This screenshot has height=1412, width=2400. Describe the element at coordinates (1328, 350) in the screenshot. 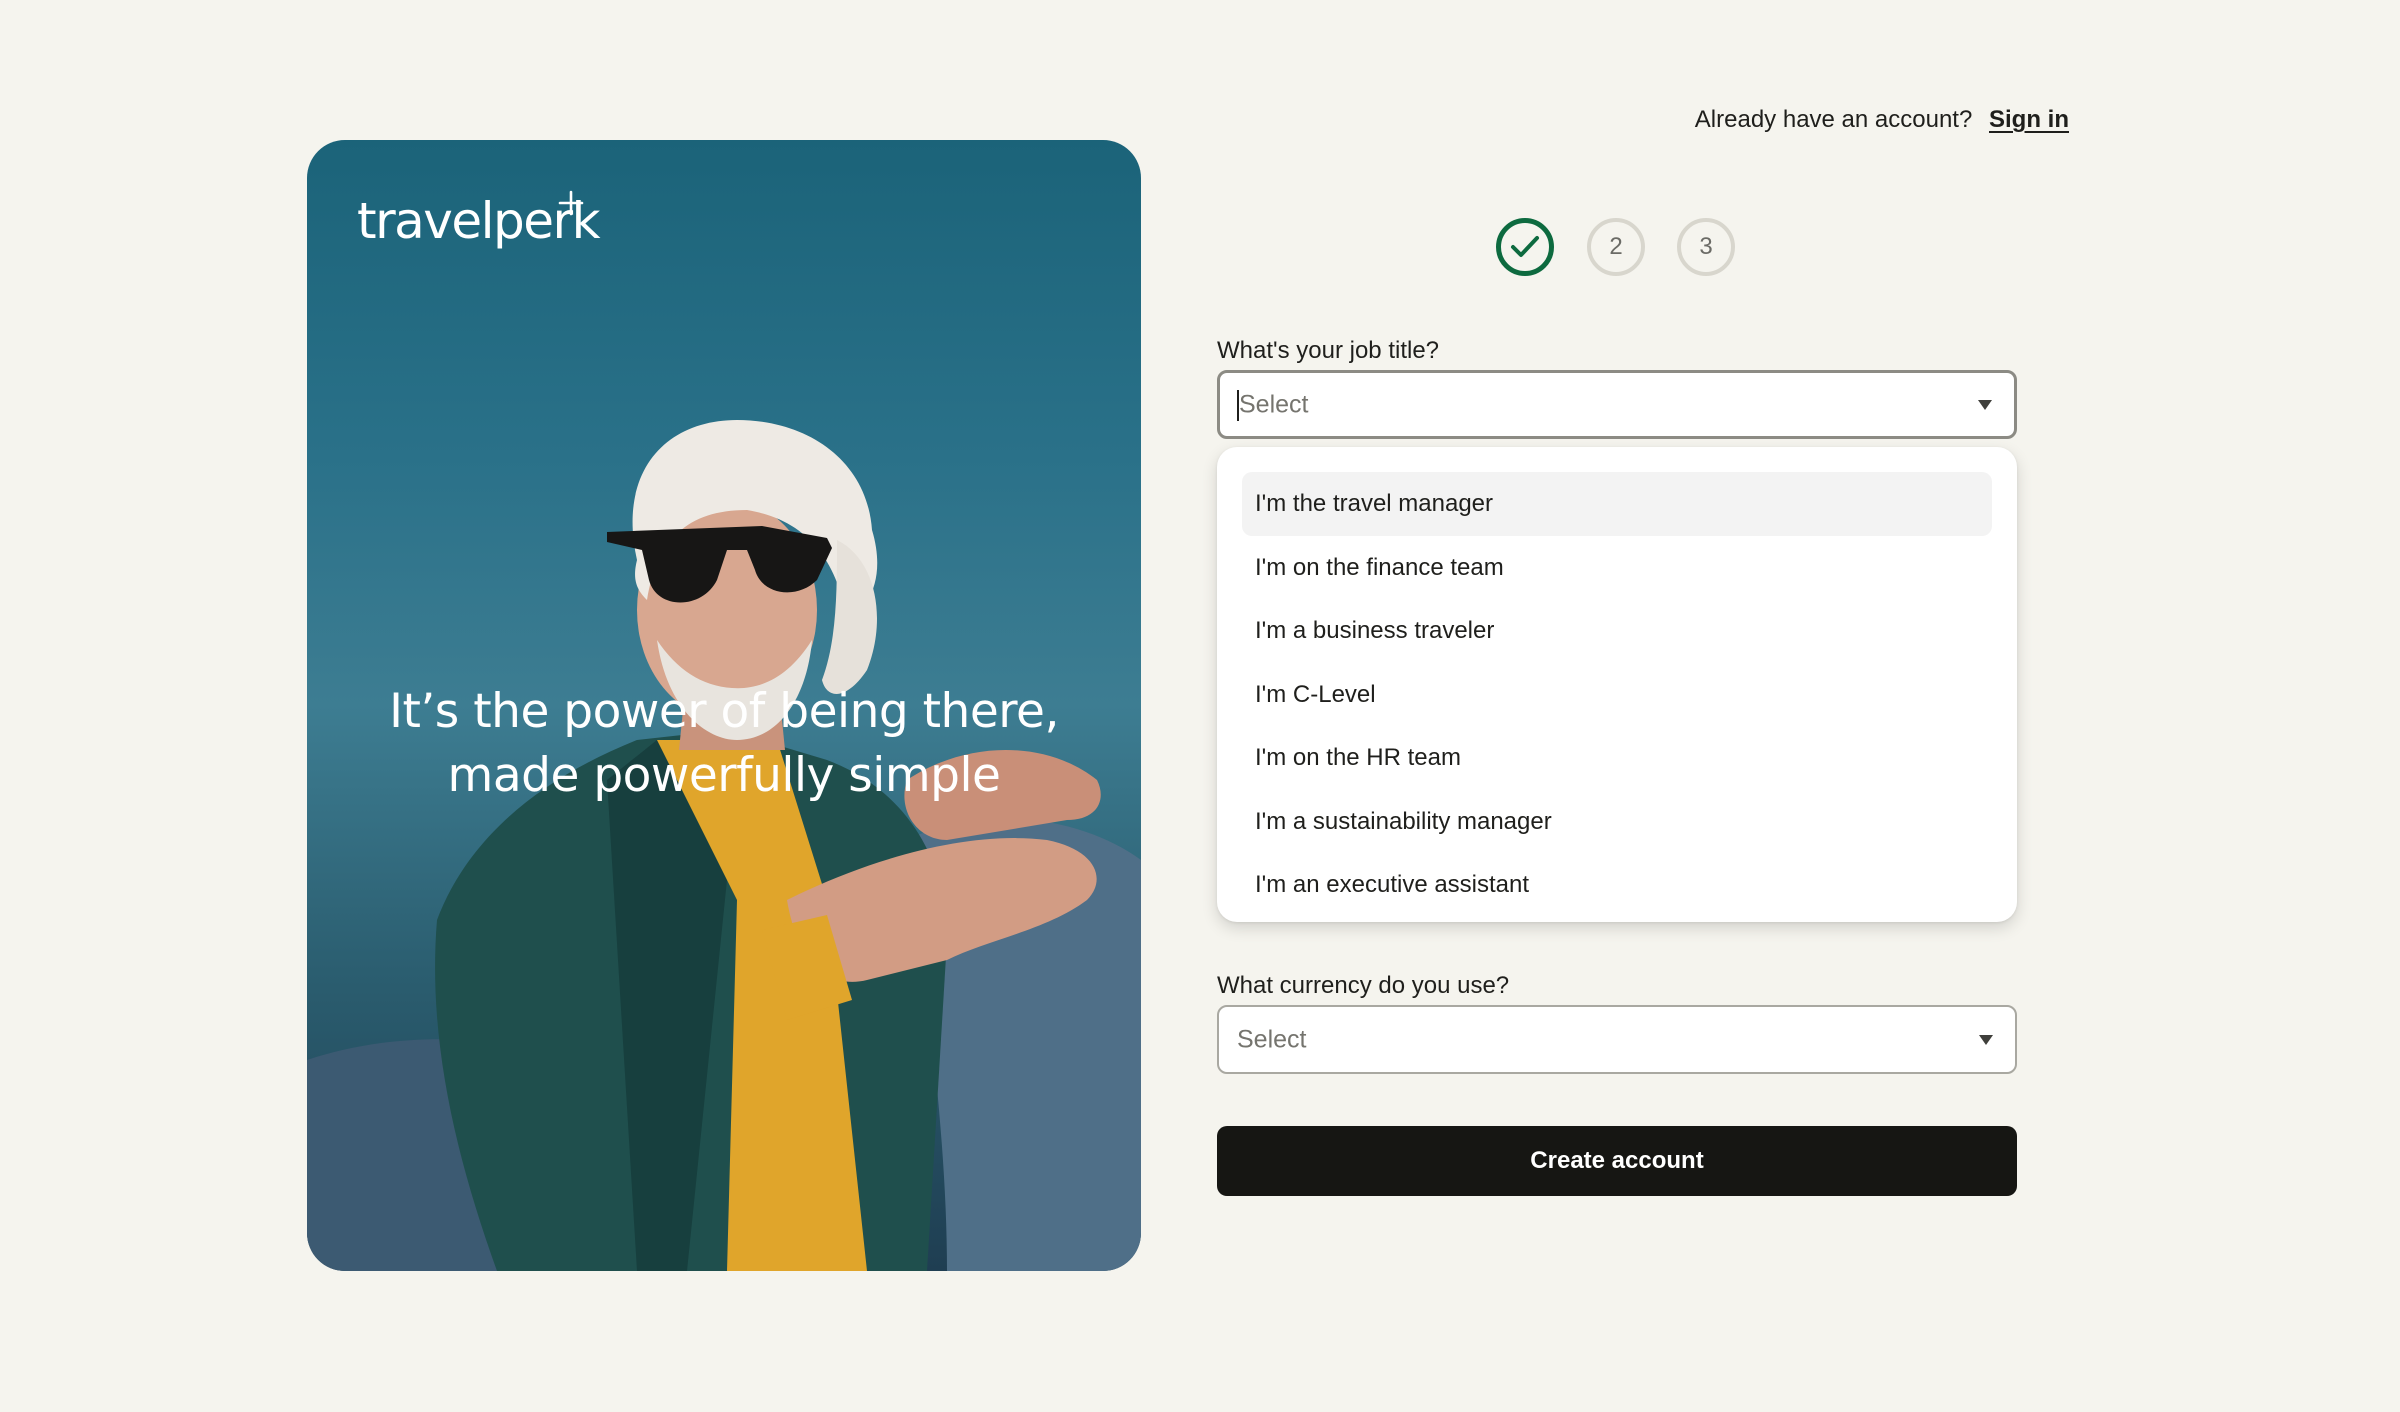

I see `job-title-label: What's your job title?` at that location.